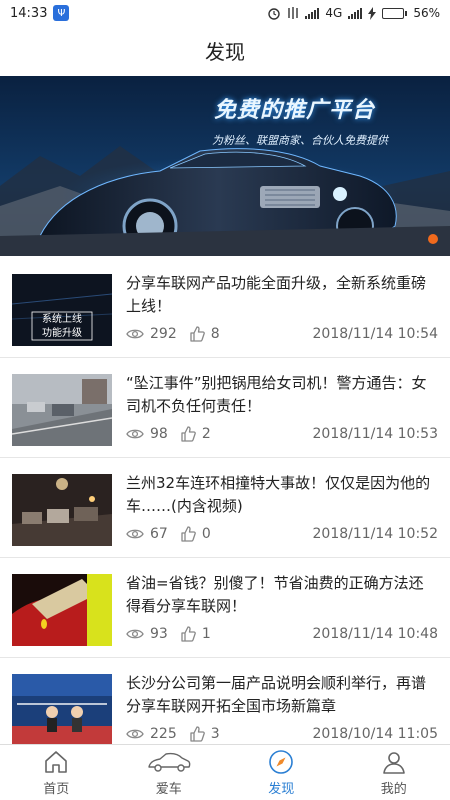  What do you see at coordinates (206, 434) in the screenshot?
I see `like-count: 2` at bounding box center [206, 434].